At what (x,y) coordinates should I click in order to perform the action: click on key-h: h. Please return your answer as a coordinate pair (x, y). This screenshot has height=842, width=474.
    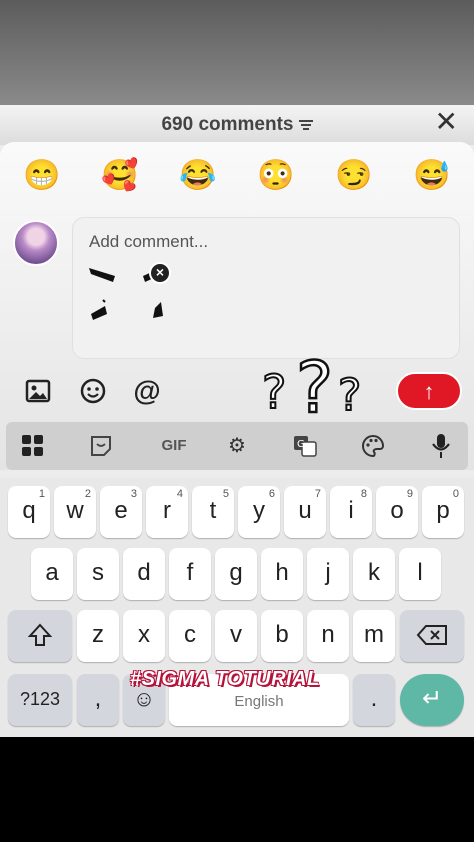
    Looking at the image, I should click on (282, 574).